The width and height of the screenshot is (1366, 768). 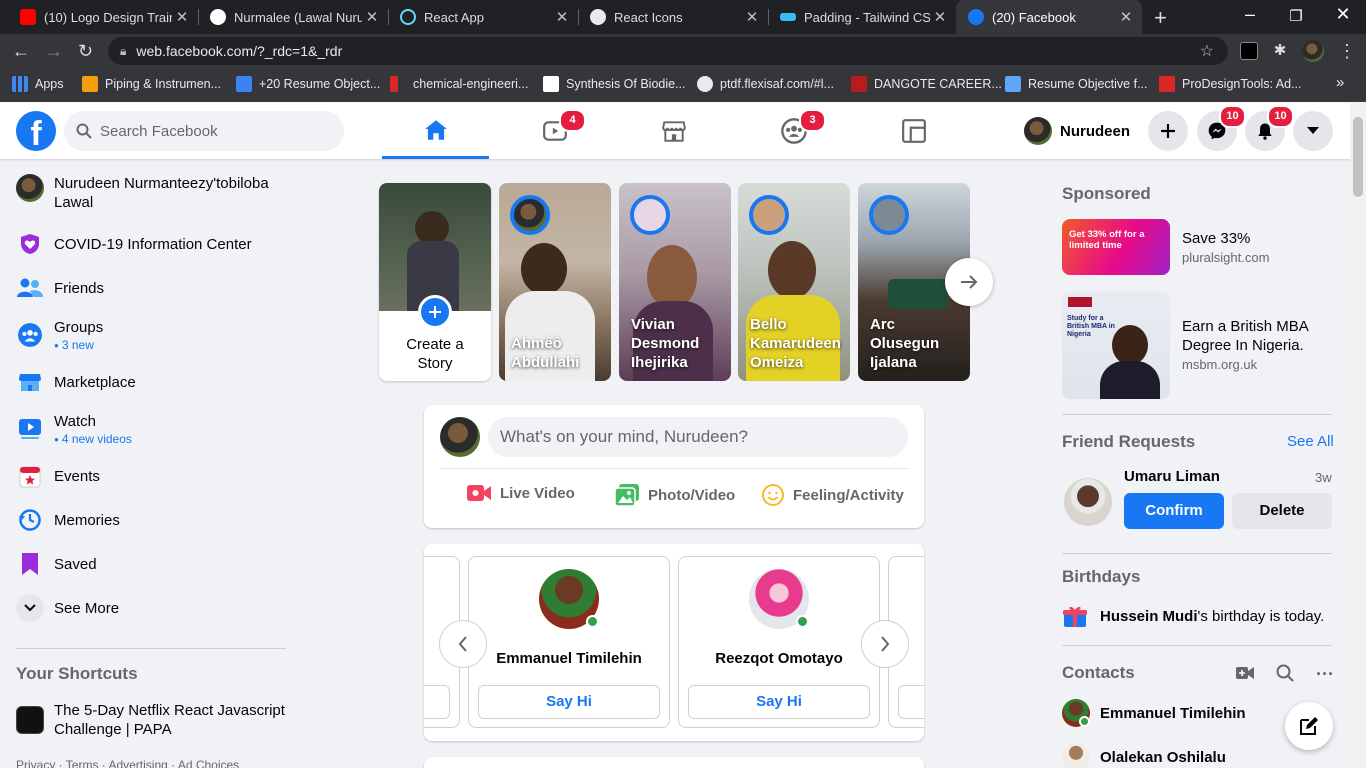 I want to click on browser-tab: (10) Logo Design Traini ✕, so click(x=103, y=17).